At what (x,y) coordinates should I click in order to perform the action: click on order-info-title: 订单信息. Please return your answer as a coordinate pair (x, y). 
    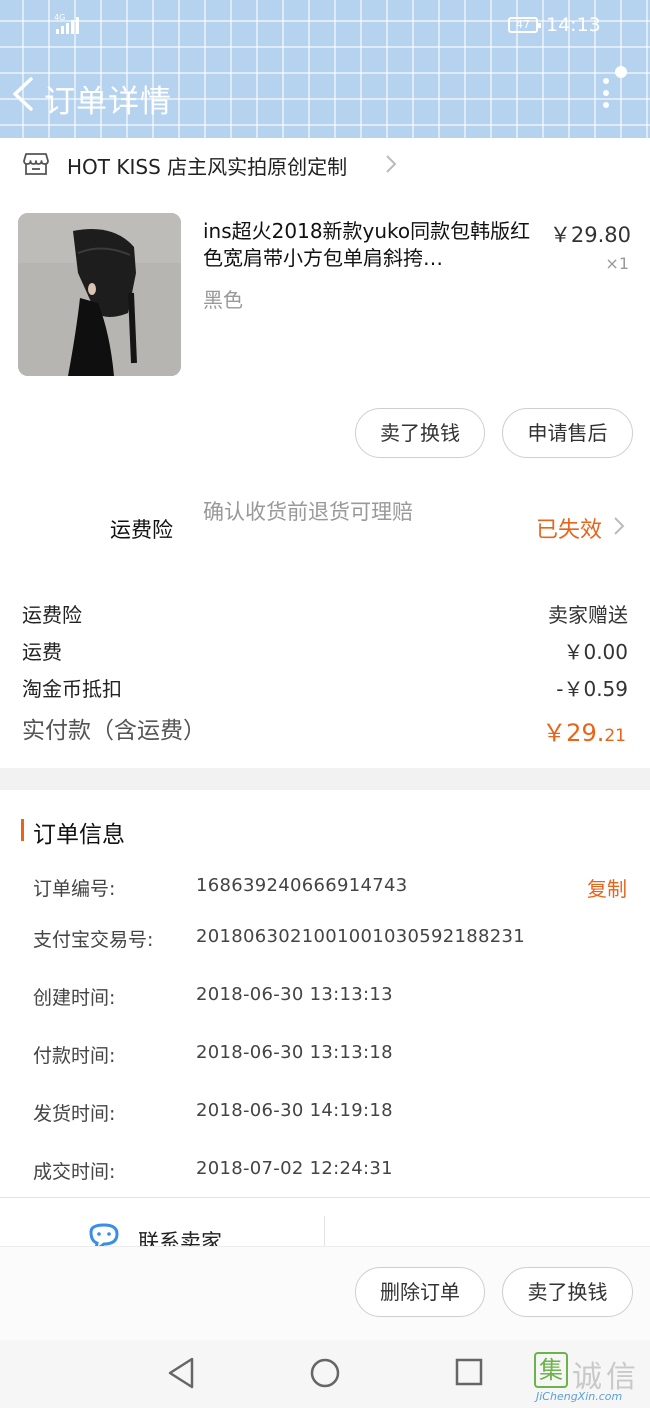
    Looking at the image, I should click on (79, 835).